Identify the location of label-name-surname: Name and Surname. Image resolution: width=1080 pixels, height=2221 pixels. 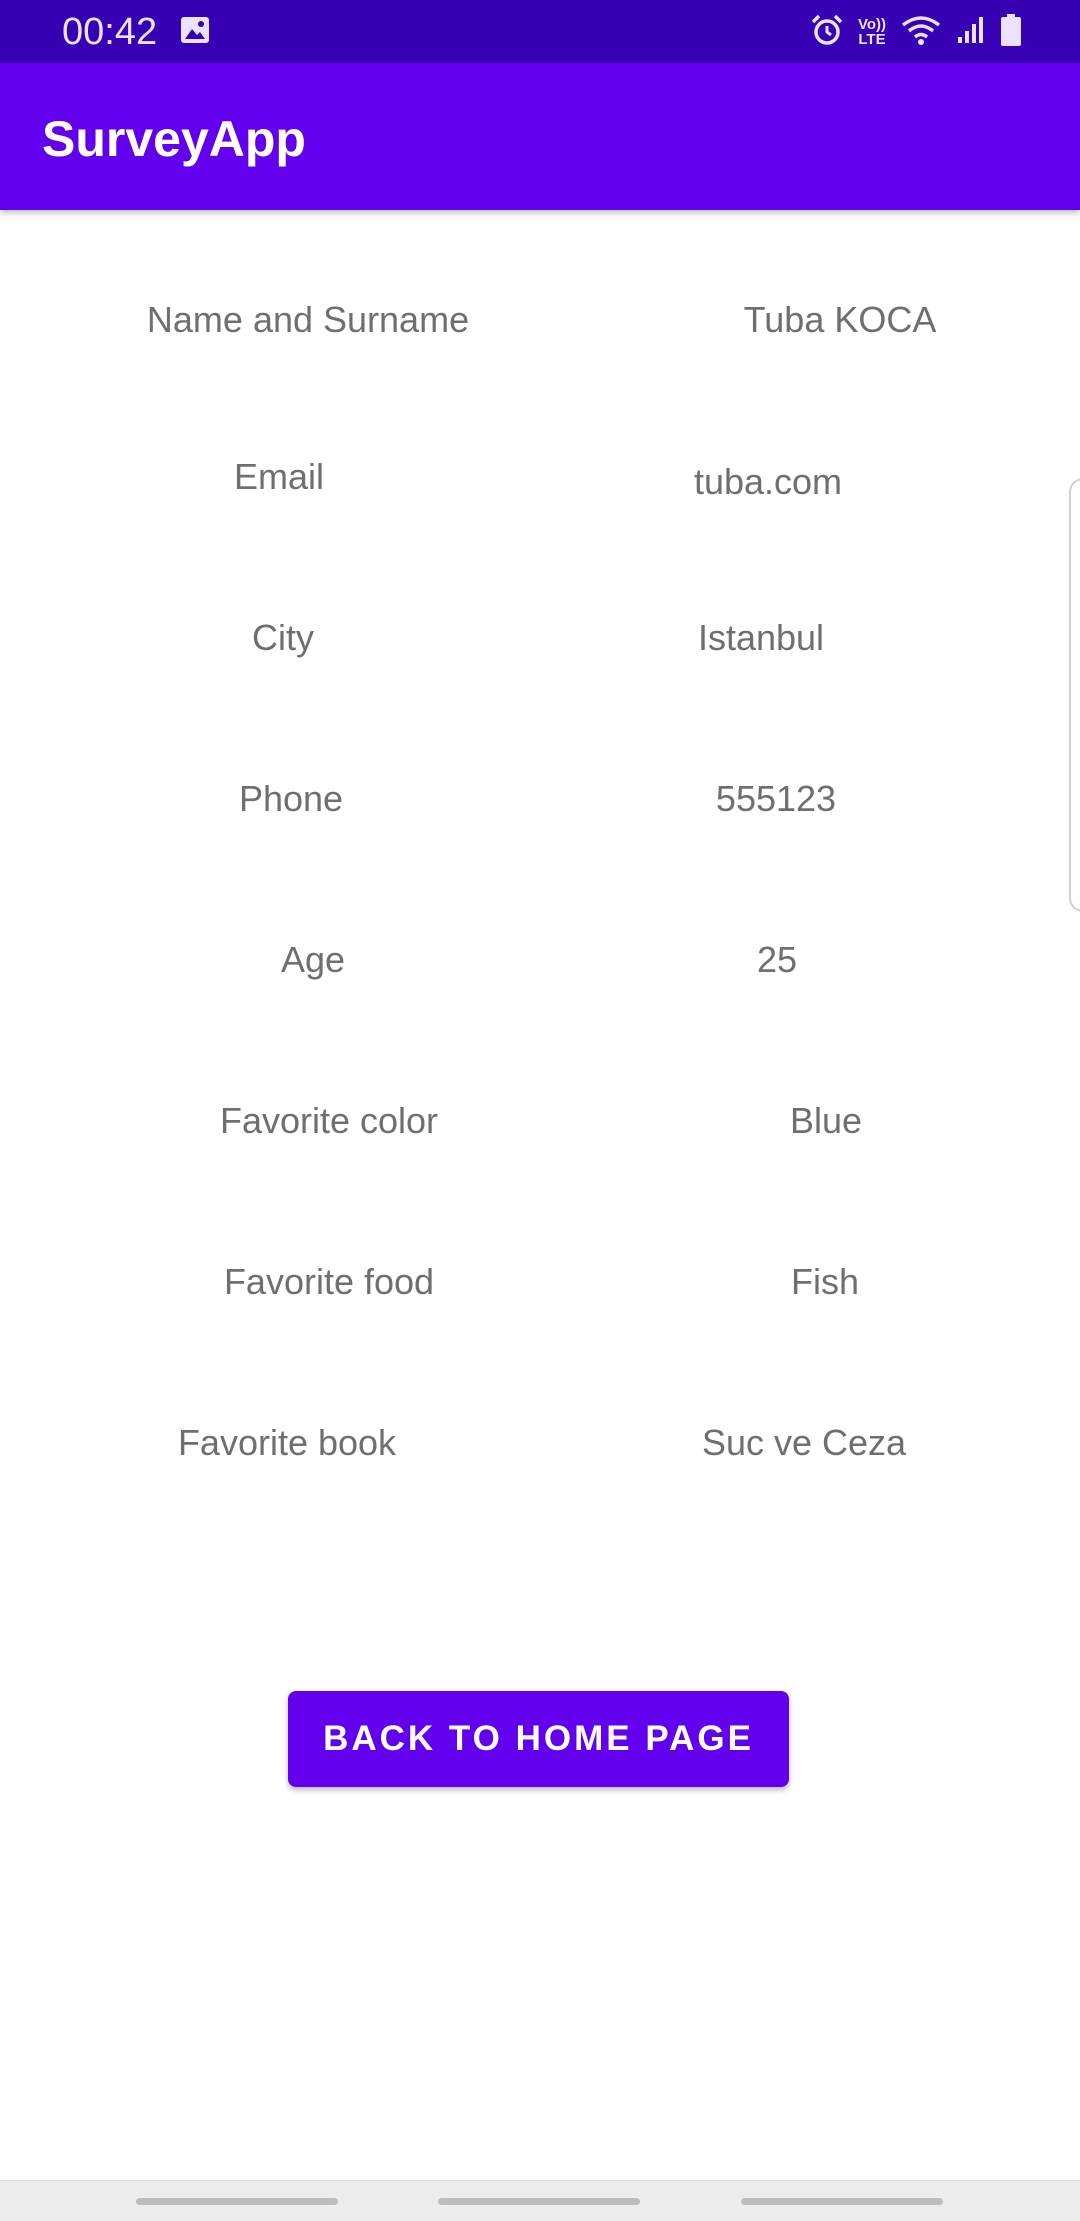
(308, 319).